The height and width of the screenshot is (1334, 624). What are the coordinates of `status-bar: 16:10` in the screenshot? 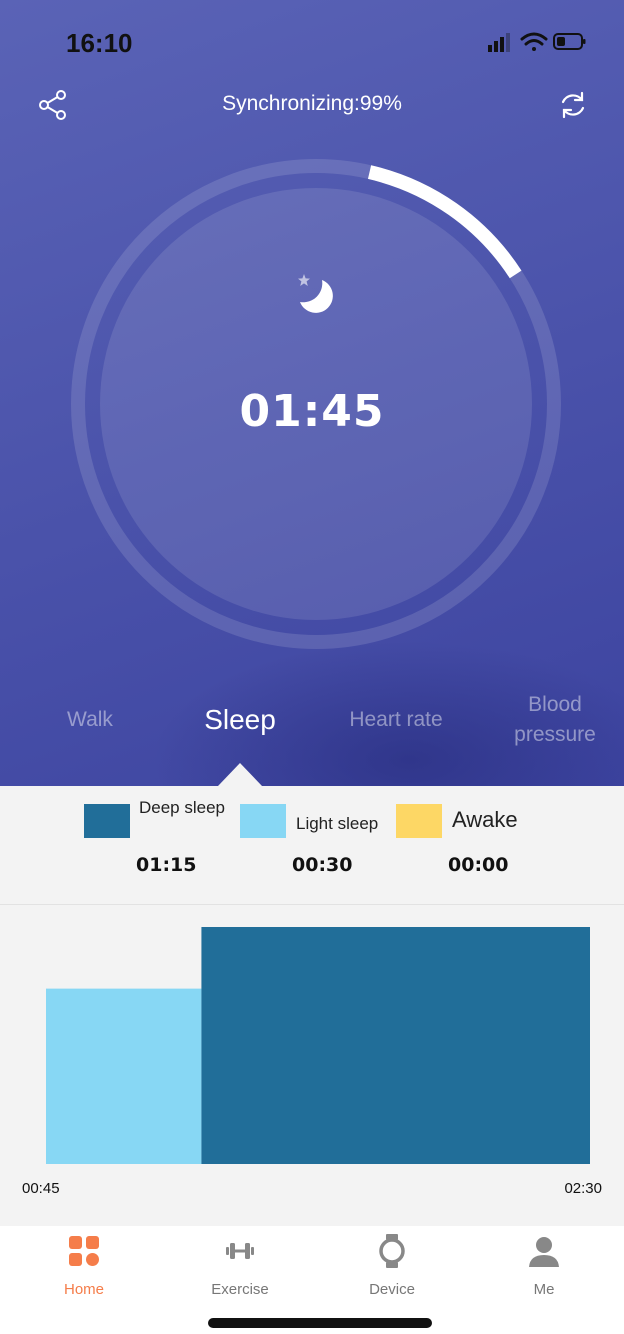 It's located at (312, 40).